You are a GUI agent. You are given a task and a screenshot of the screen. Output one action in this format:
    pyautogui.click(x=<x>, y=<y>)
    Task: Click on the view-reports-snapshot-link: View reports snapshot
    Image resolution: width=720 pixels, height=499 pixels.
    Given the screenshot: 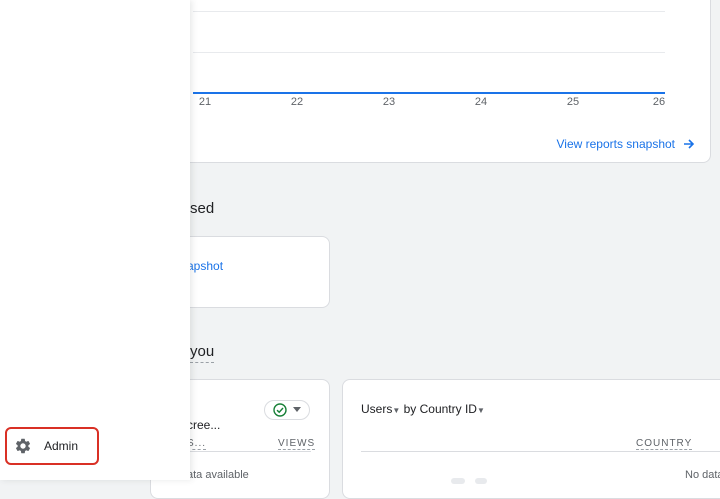 What is the action you would take?
    pyautogui.click(x=625, y=144)
    